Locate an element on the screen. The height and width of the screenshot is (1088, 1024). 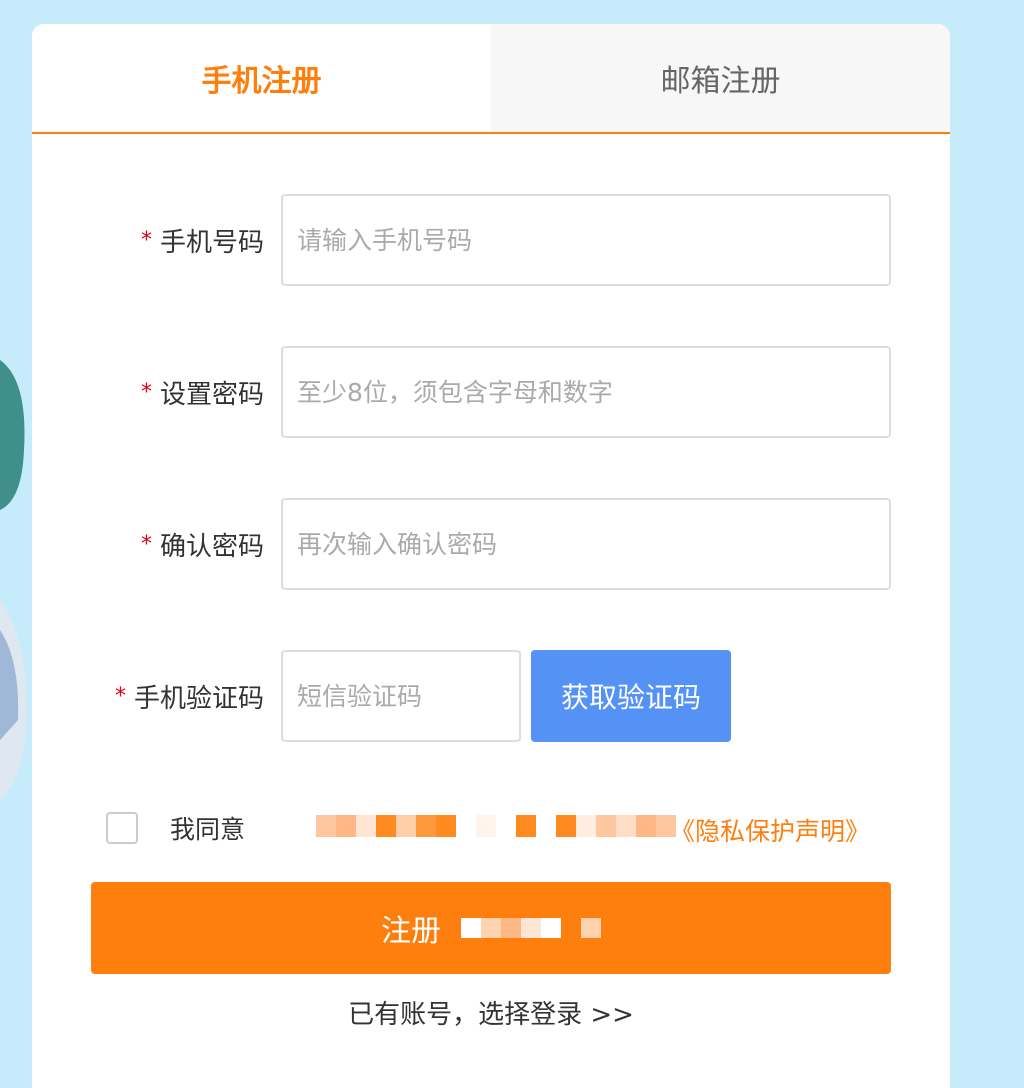
register-button-label: 注册 is located at coordinates (411, 931).